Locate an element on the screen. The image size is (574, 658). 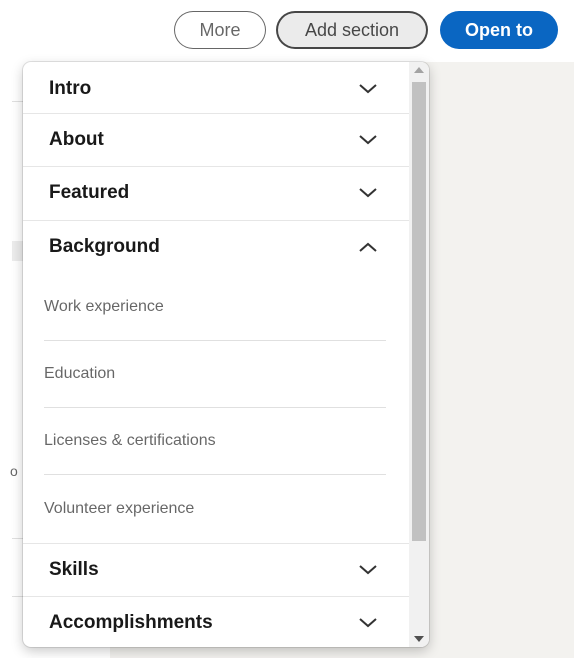
scrollbar-thumb is located at coordinates (419, 311).